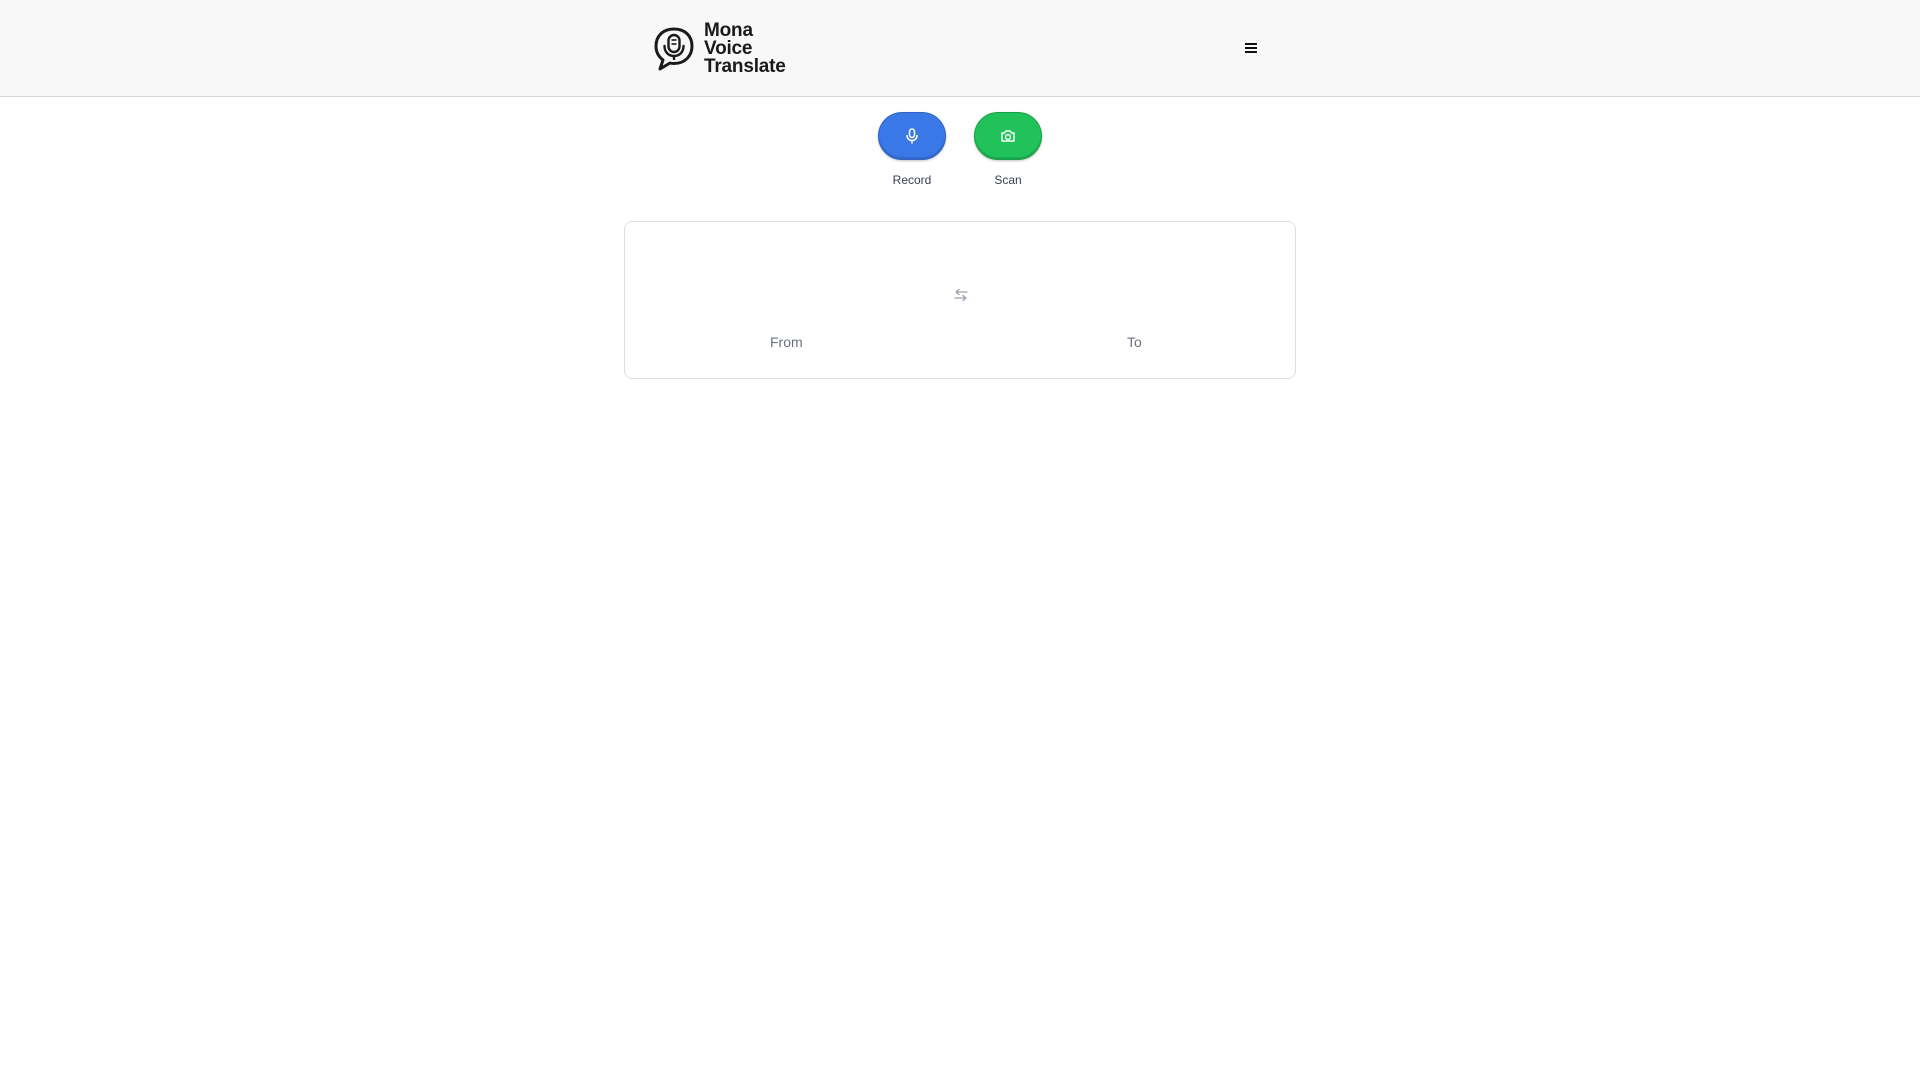  What do you see at coordinates (786, 342) in the screenshot?
I see `from-language-selector: From` at bounding box center [786, 342].